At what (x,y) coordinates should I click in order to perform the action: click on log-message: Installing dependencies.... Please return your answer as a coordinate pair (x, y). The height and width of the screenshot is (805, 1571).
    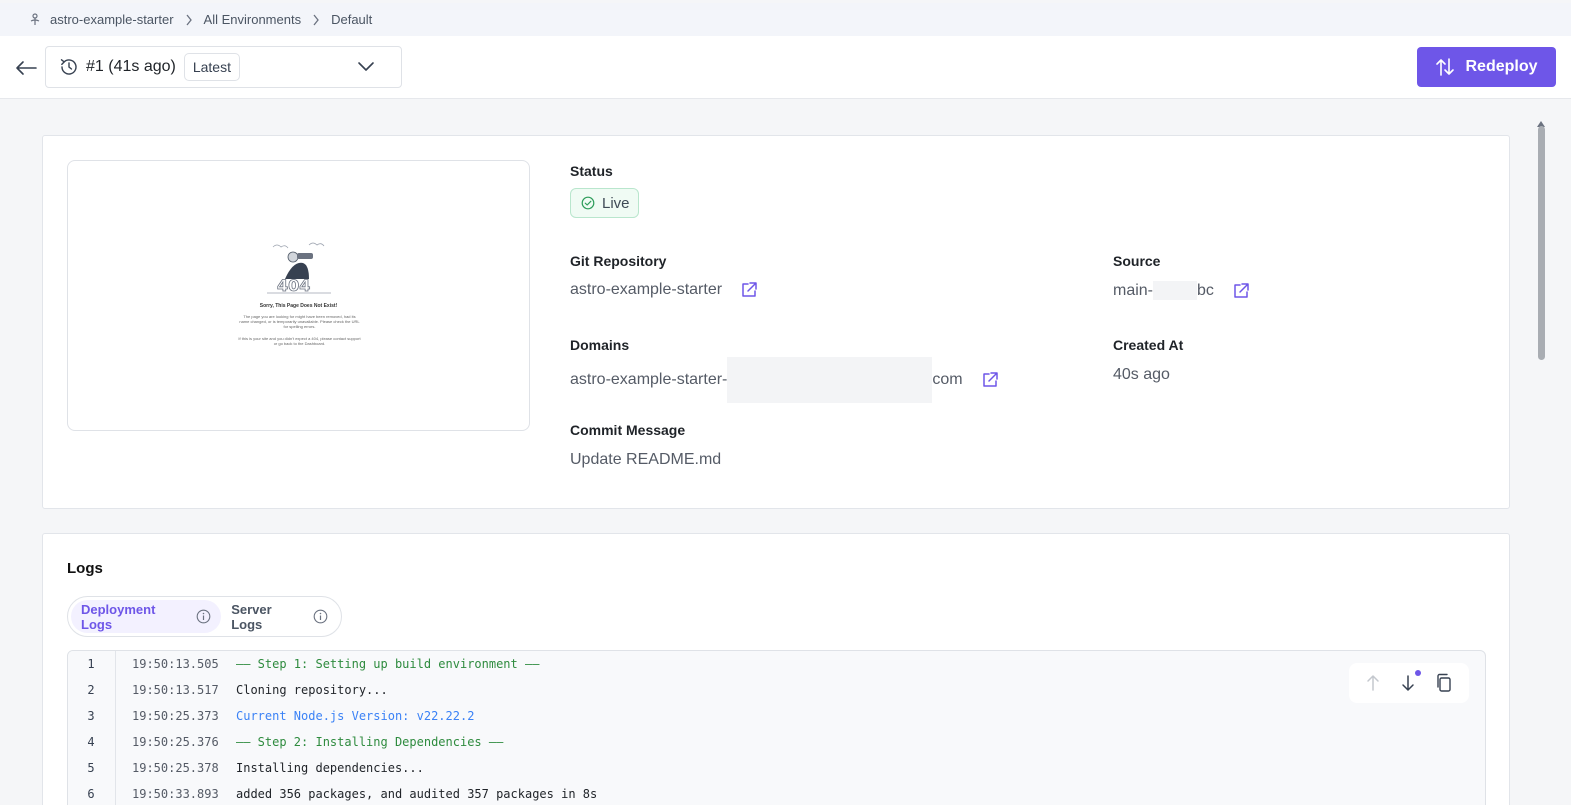
    Looking at the image, I should click on (330, 768).